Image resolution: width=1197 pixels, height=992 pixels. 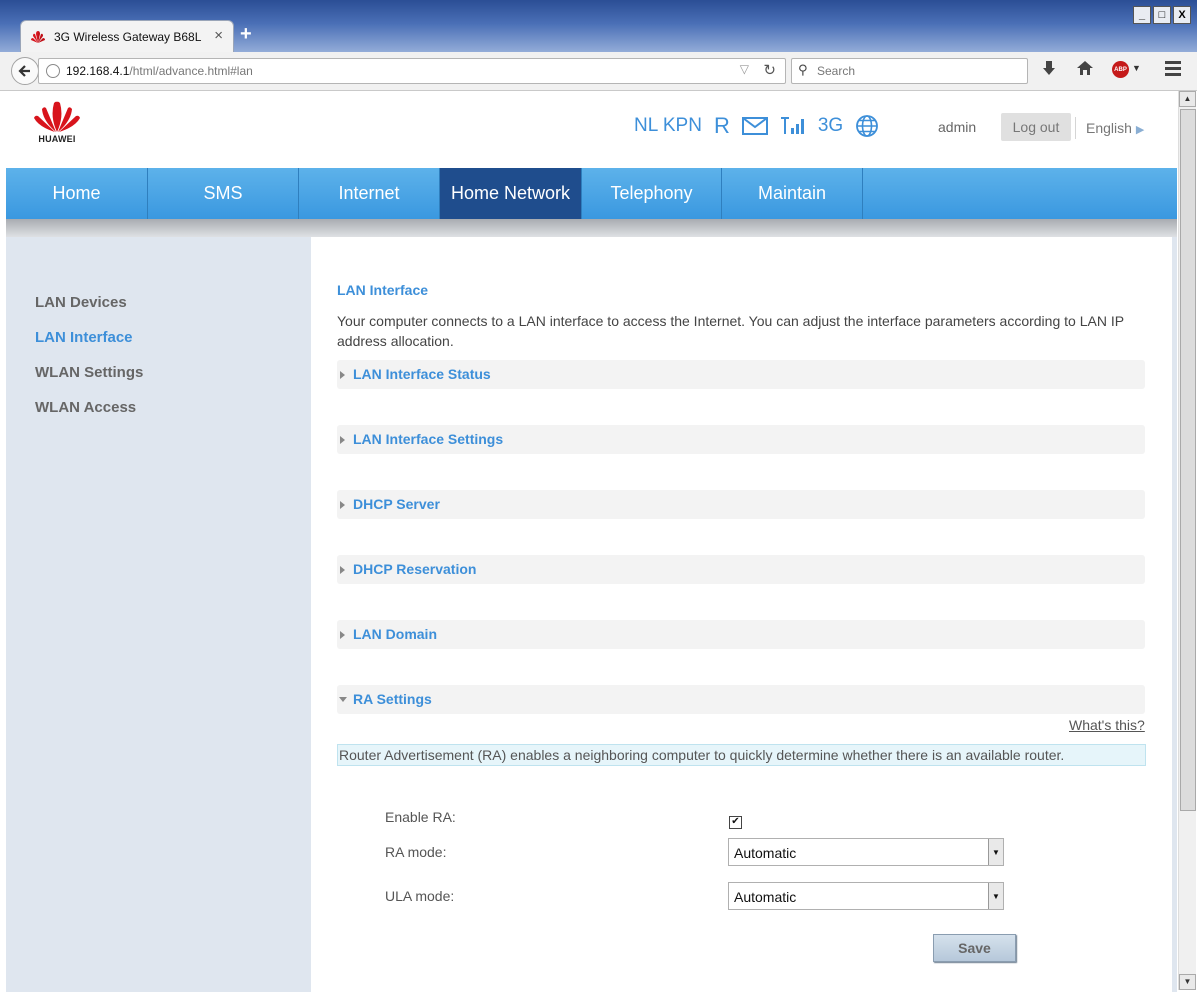 I want to click on section-lan-interface-status: LAN Interface Status, so click(x=741, y=374).